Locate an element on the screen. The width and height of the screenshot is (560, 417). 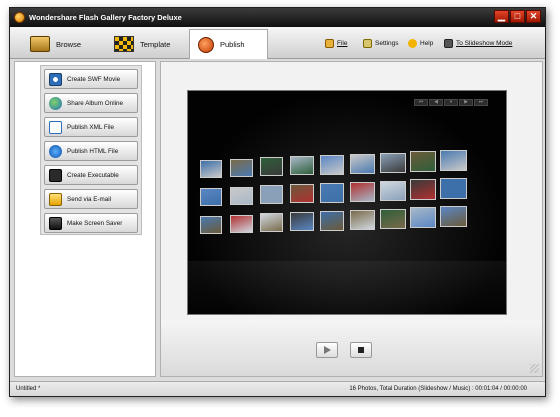
window-title: Wondershare Flash Gallery Factory Deluxe is located at coordinates (105, 17).